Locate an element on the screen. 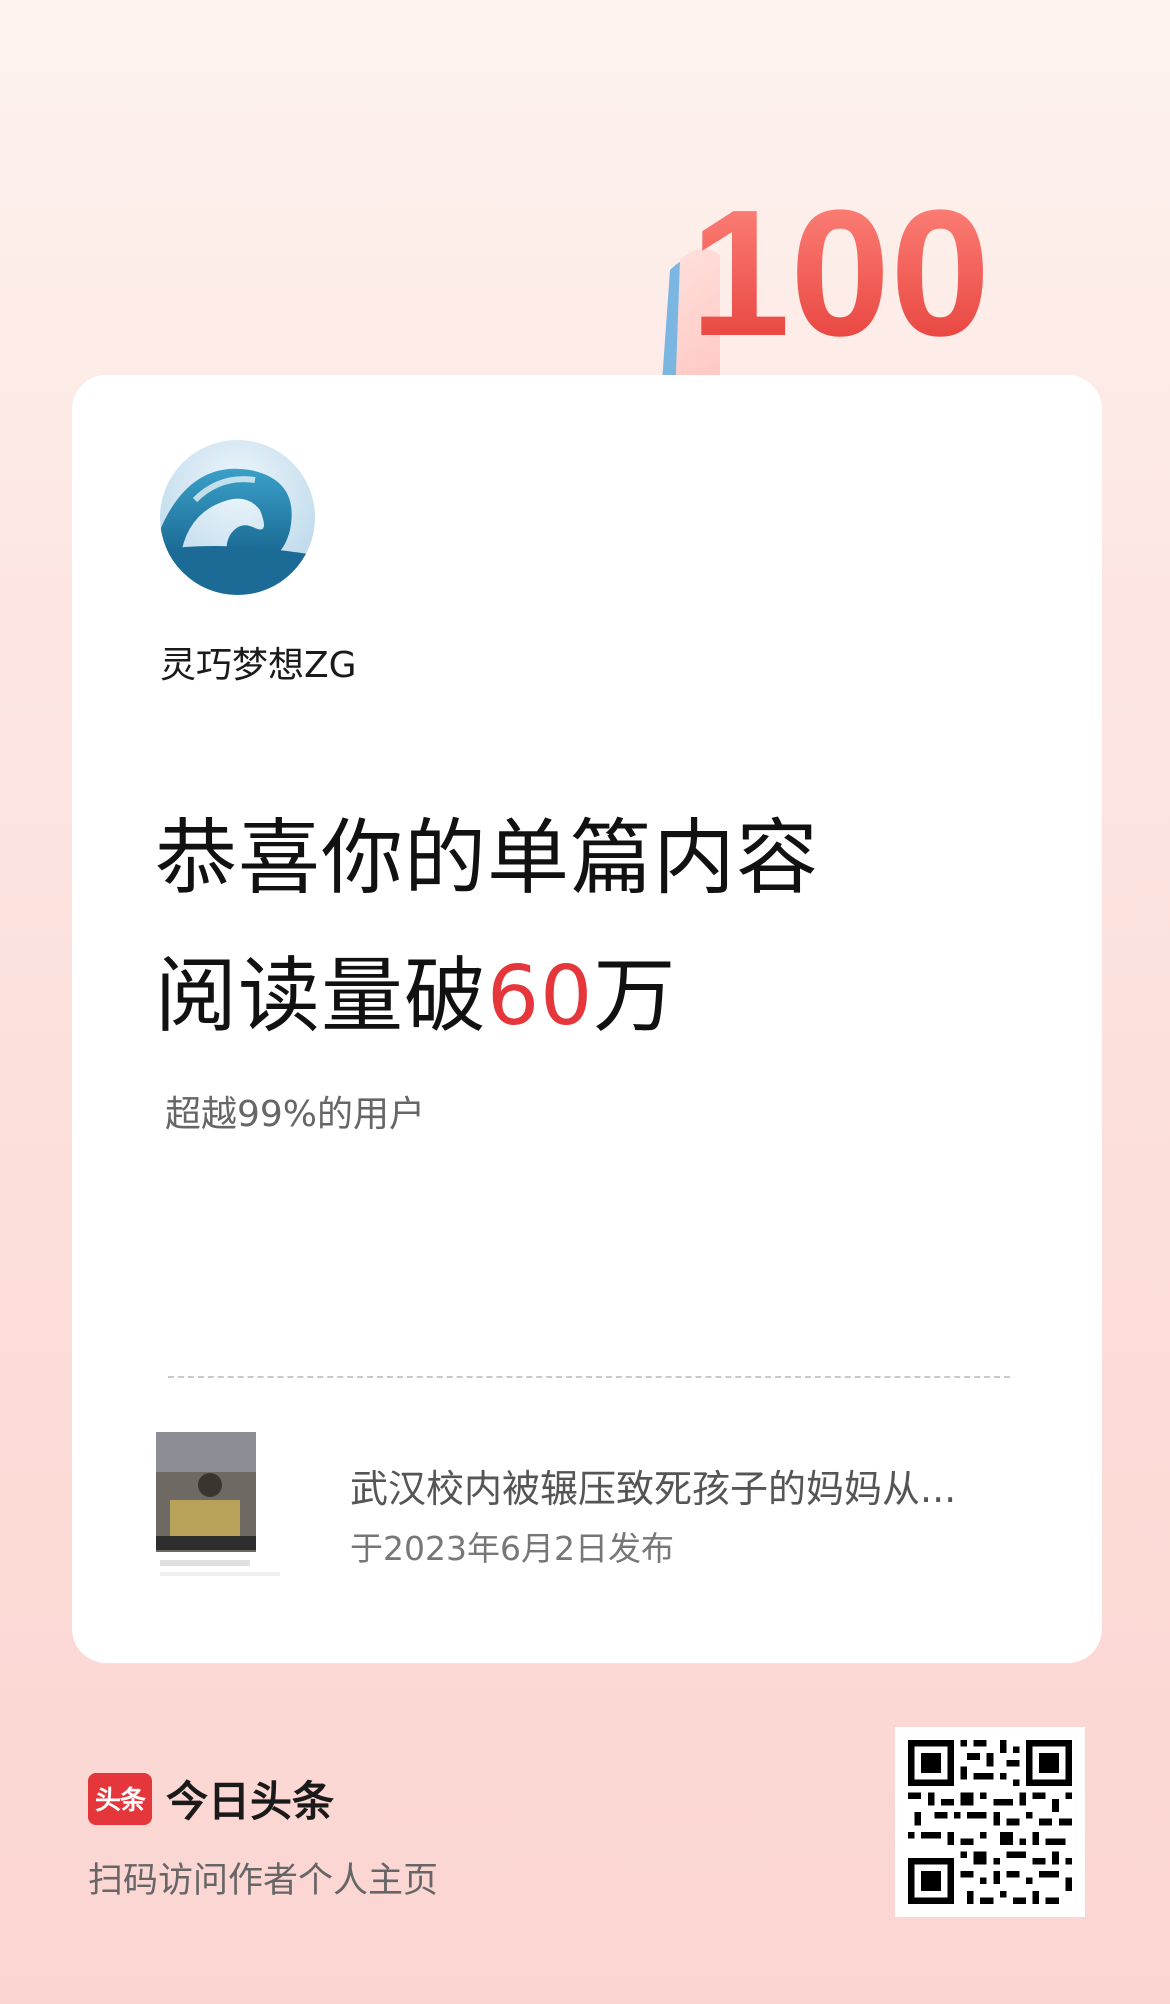  article-thumbnail is located at coordinates (230, 1510).